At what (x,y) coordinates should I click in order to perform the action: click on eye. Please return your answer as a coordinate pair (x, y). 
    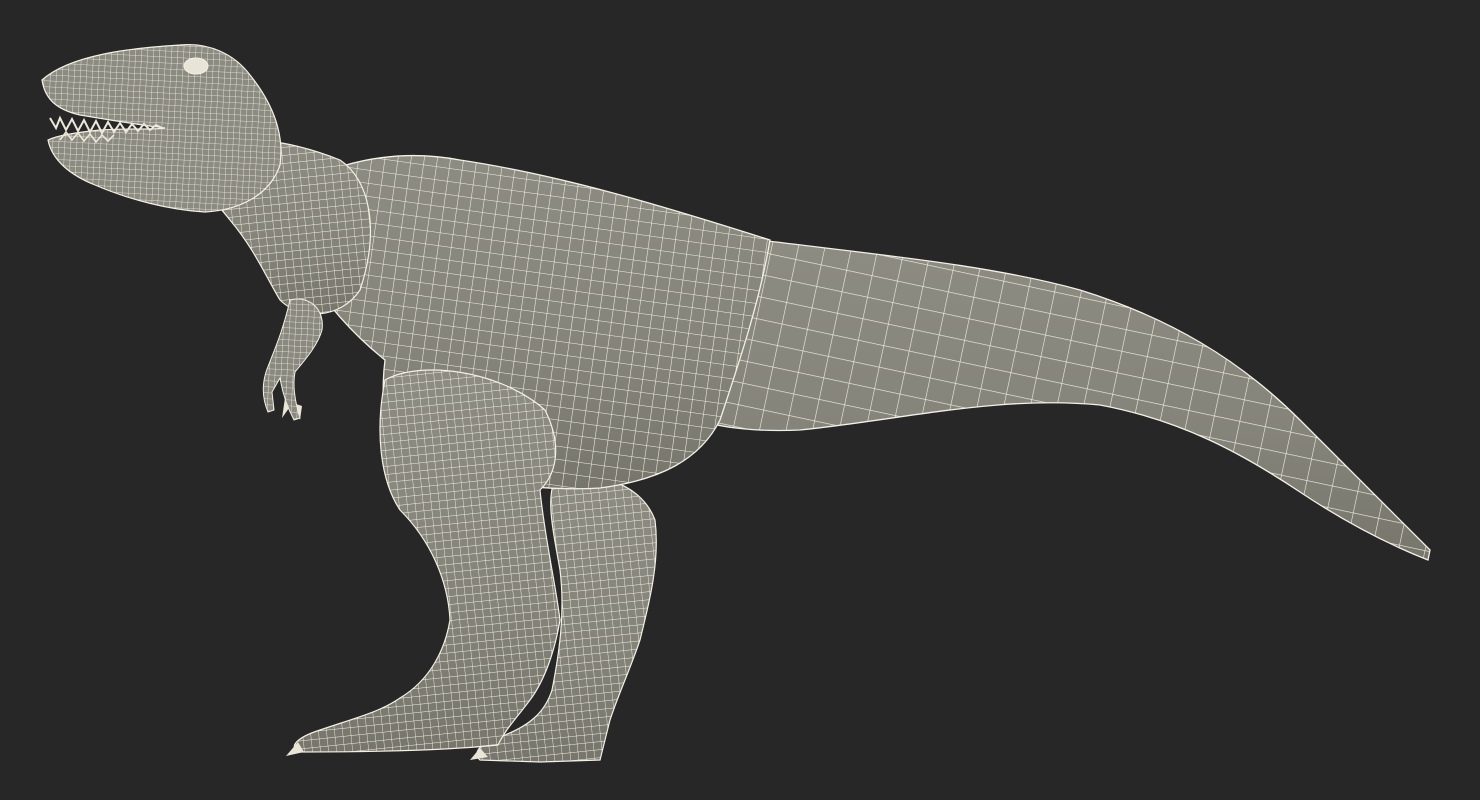
    Looking at the image, I should click on (196, 66).